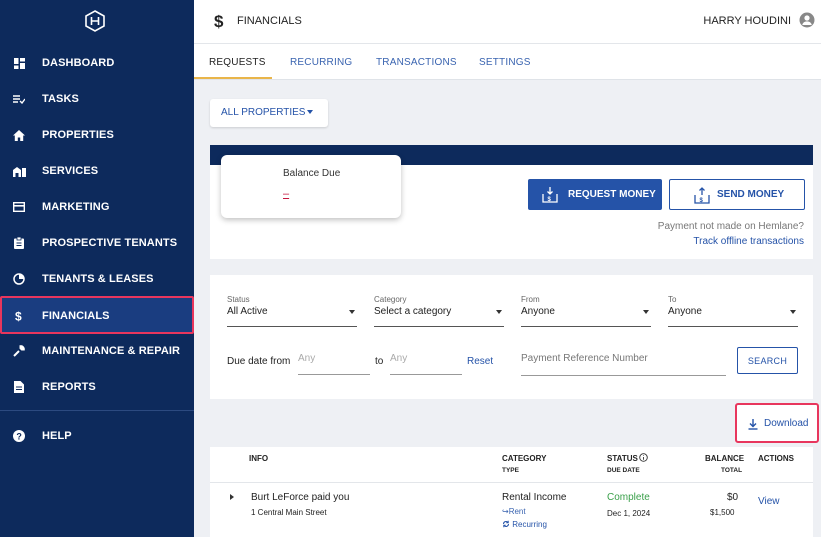 Image resolution: width=821 pixels, height=537 pixels. What do you see at coordinates (238, 299) in the screenshot?
I see `status-caption: Status` at bounding box center [238, 299].